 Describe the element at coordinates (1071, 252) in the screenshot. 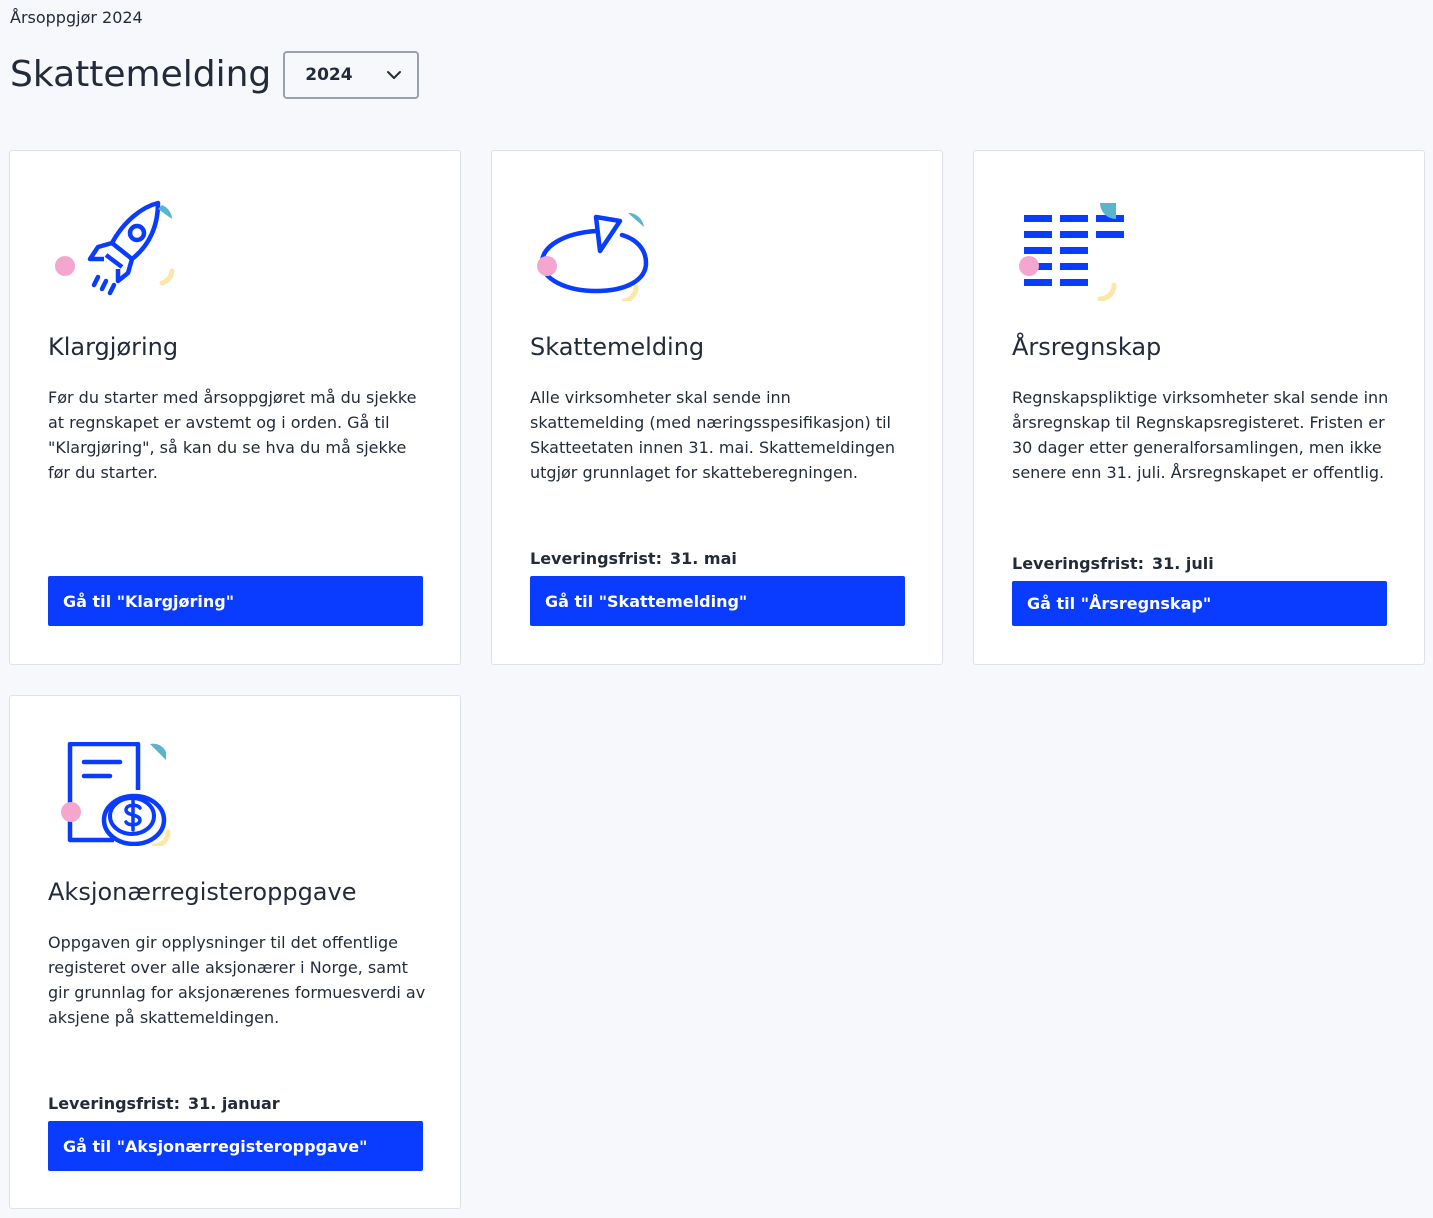

I see `ledger-icon` at that location.